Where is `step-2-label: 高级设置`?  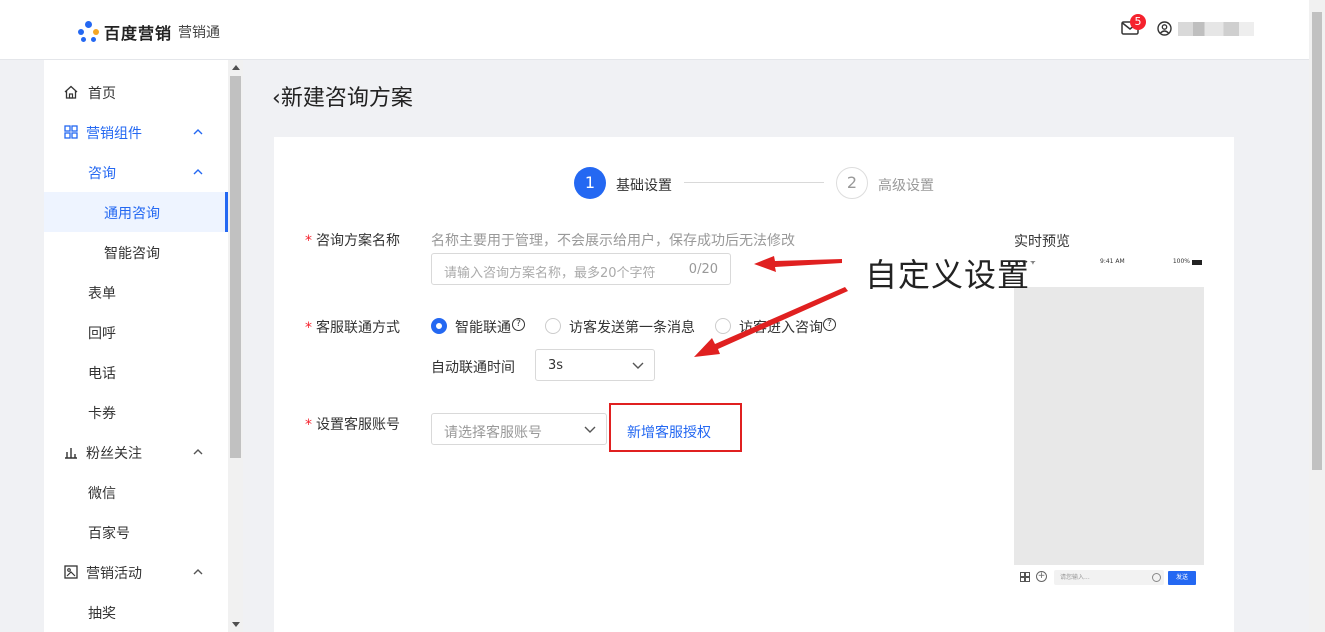 step-2-label: 高级设置 is located at coordinates (906, 185).